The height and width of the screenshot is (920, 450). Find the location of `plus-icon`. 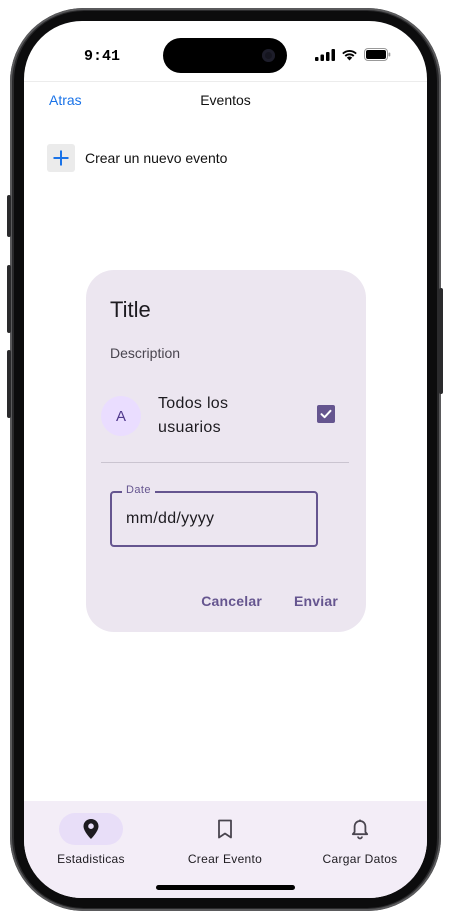

plus-icon is located at coordinates (61, 158).